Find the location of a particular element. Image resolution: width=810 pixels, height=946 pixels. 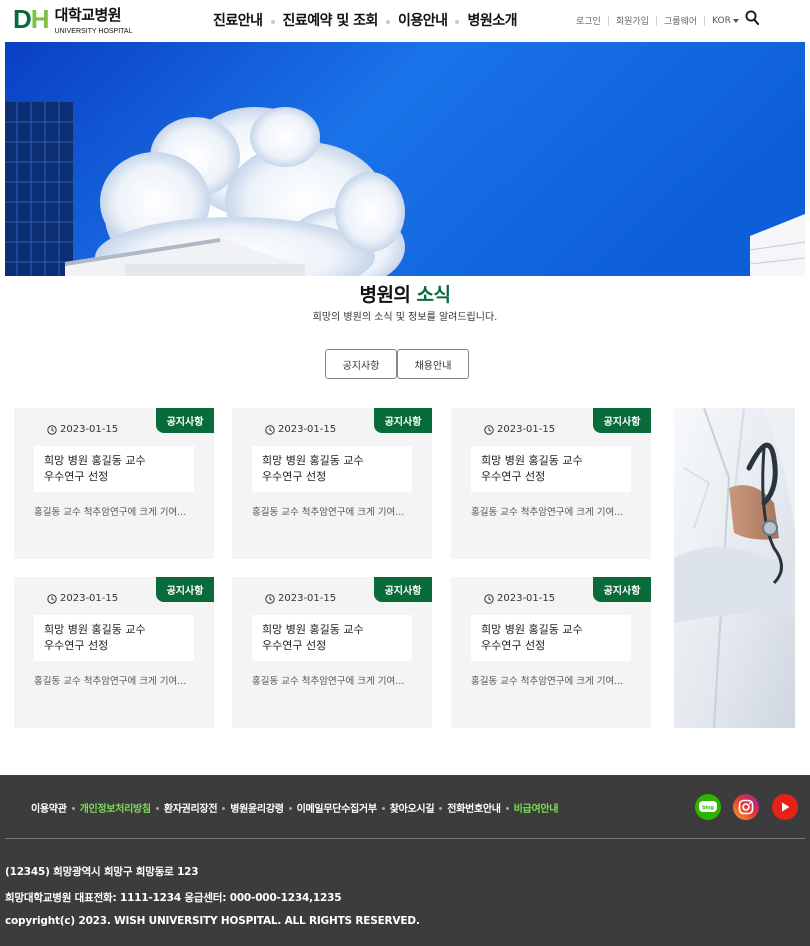

footer-divider is located at coordinates (405, 838).